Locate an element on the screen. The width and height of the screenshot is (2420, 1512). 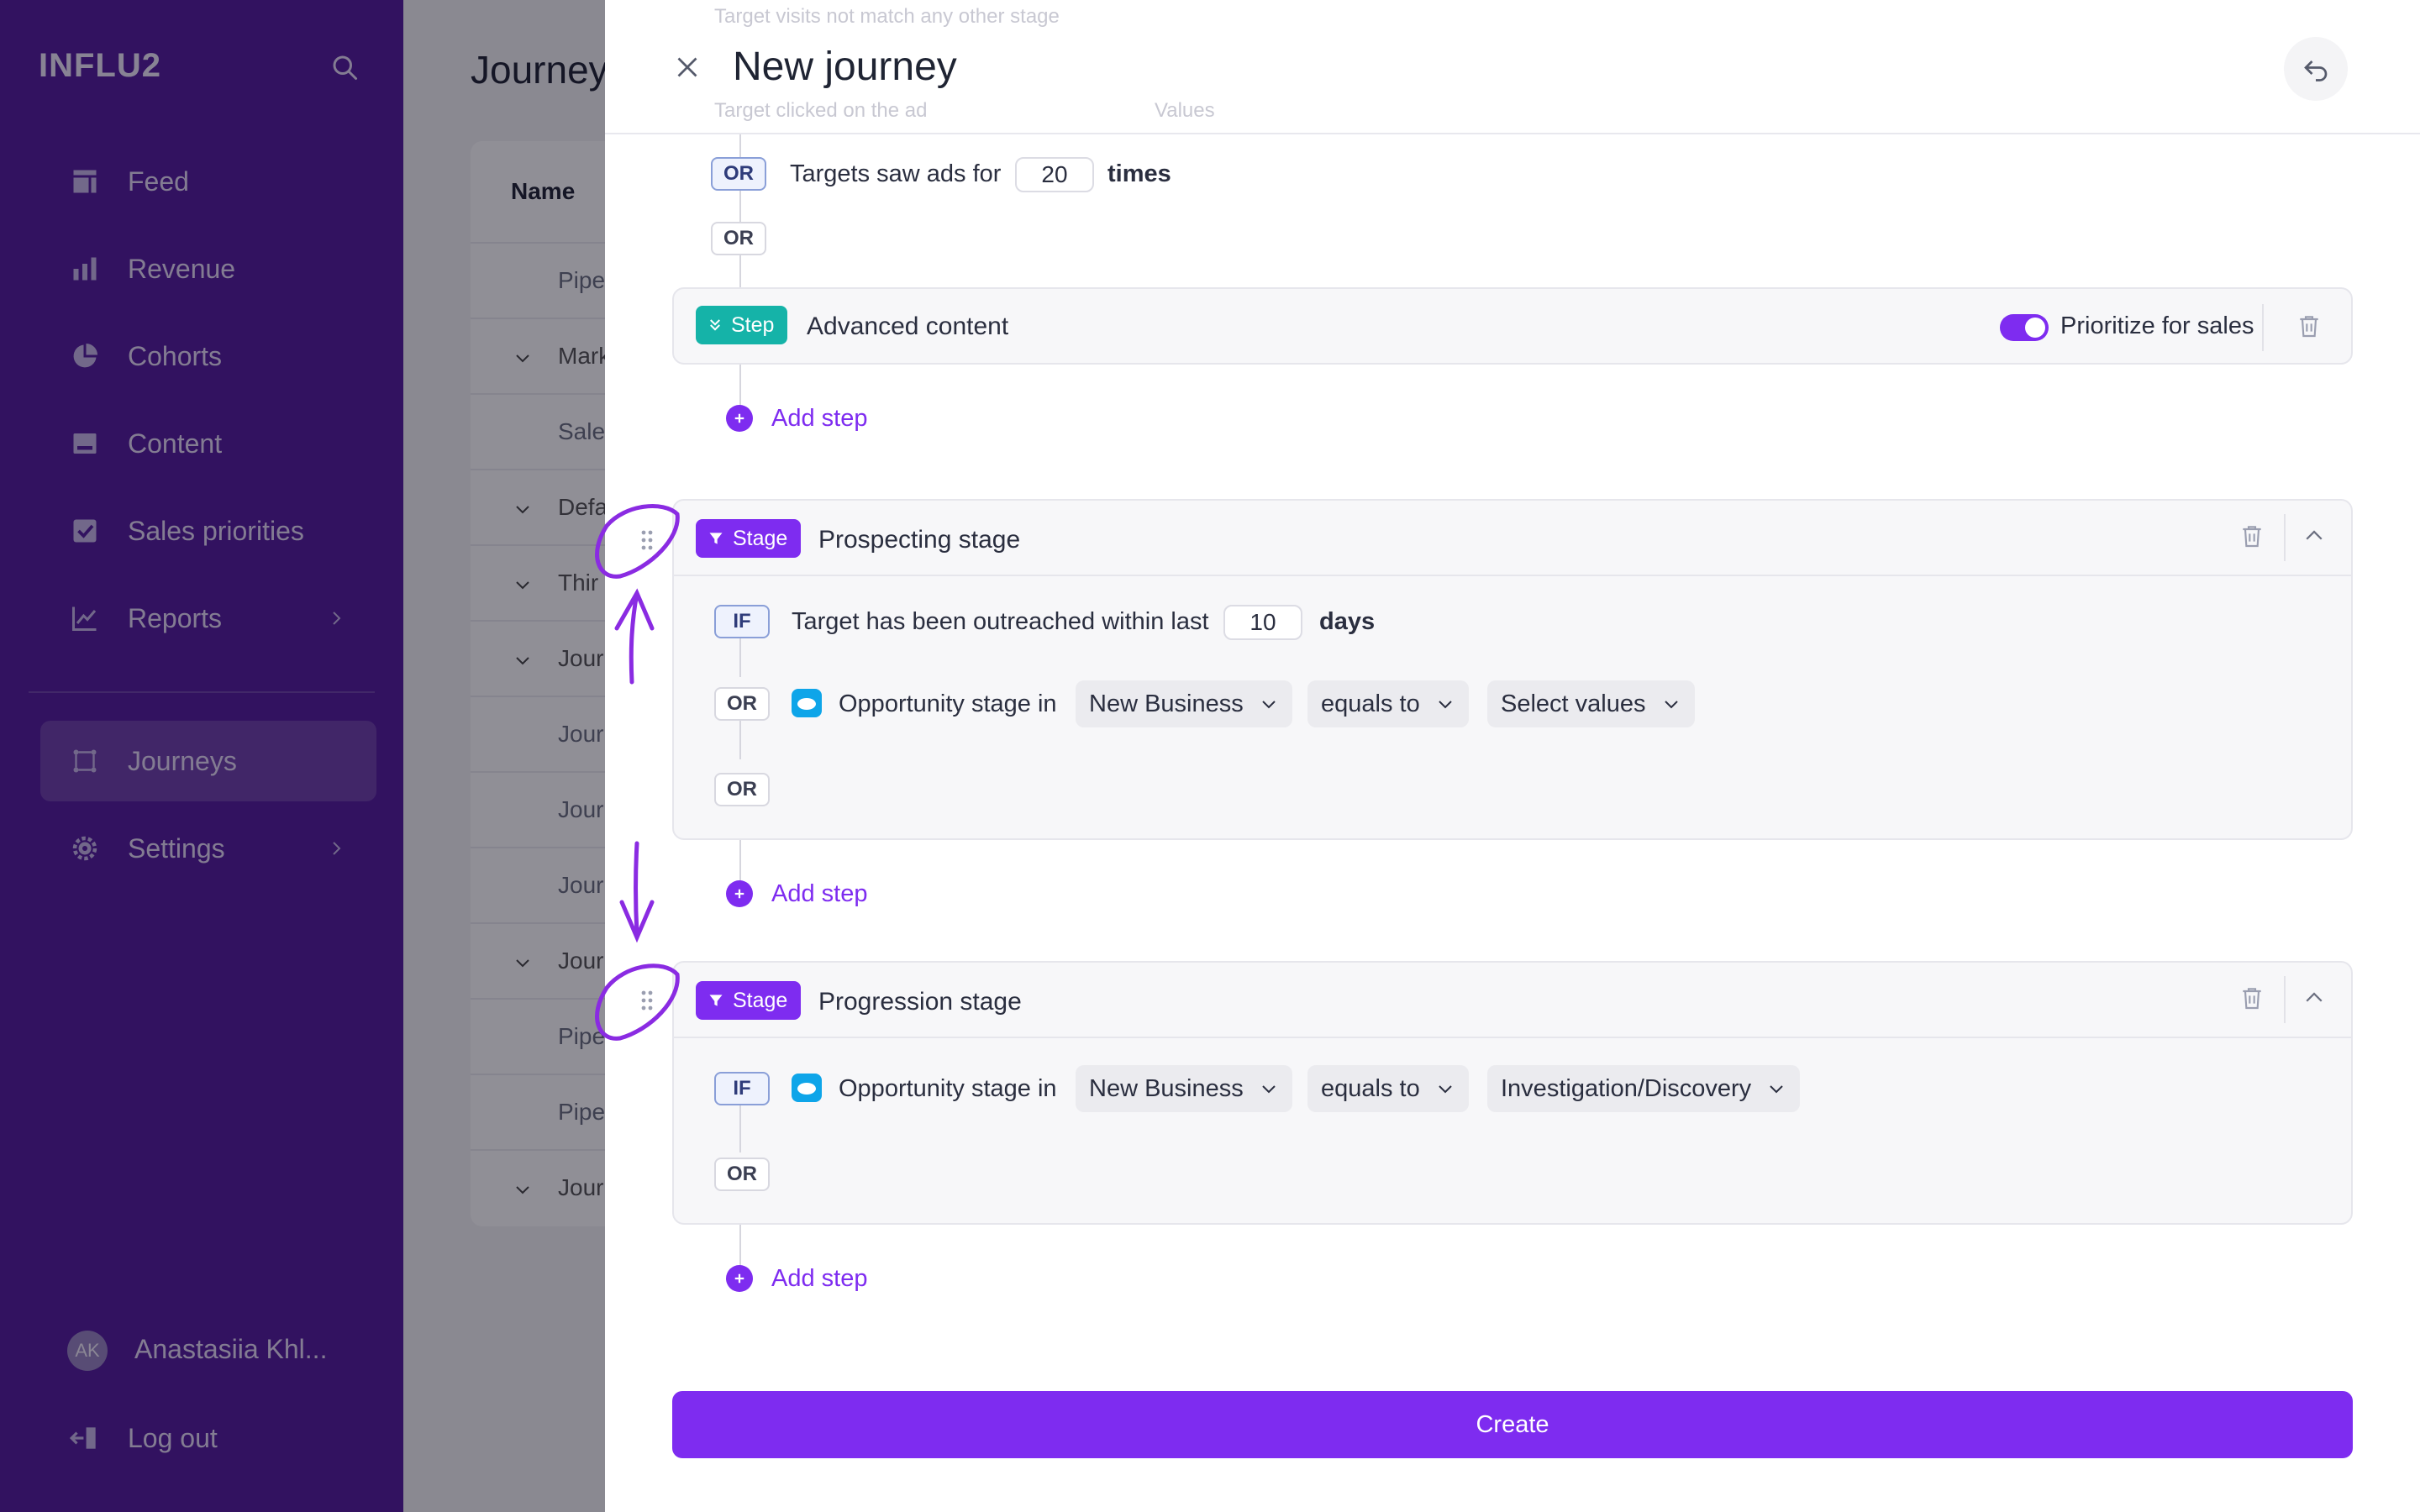
delete-step-button is located at coordinates (2309, 326).